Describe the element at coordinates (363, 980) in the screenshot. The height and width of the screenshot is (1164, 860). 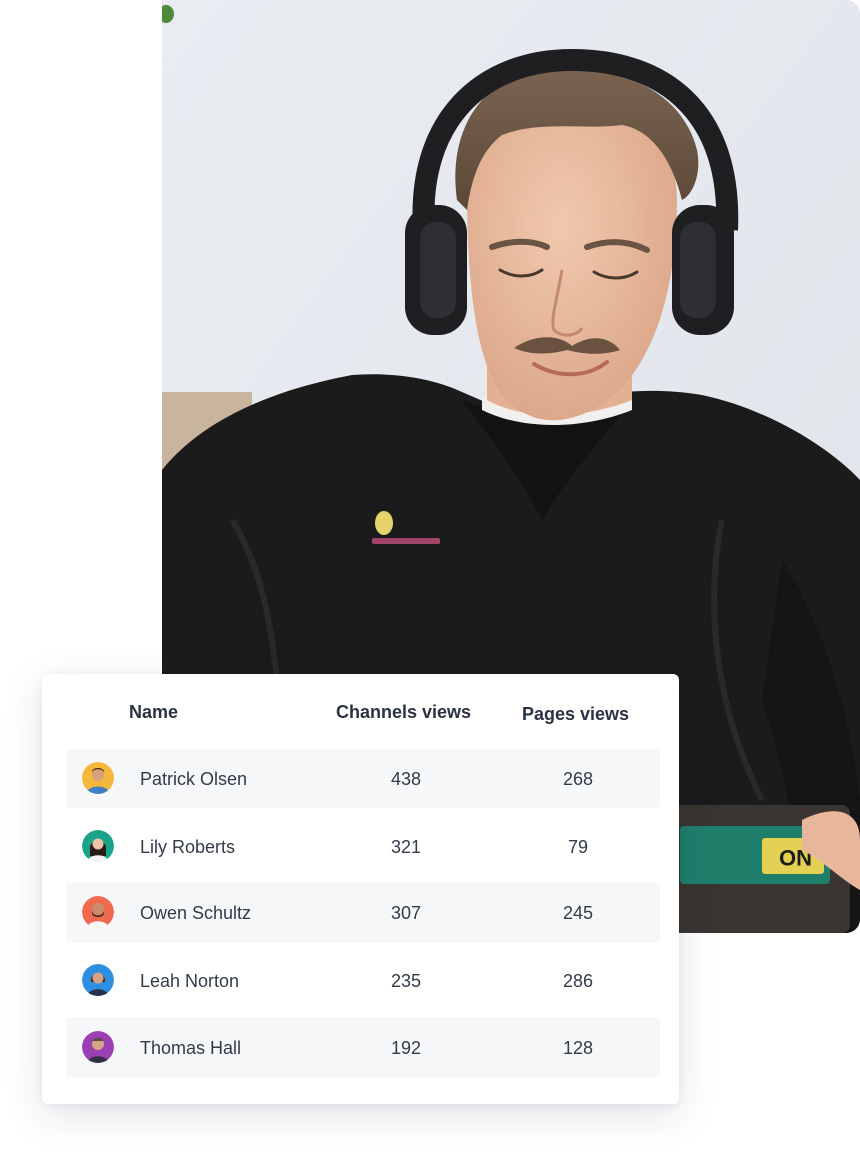
I see `table-row: Leah Norton 235 286` at that location.